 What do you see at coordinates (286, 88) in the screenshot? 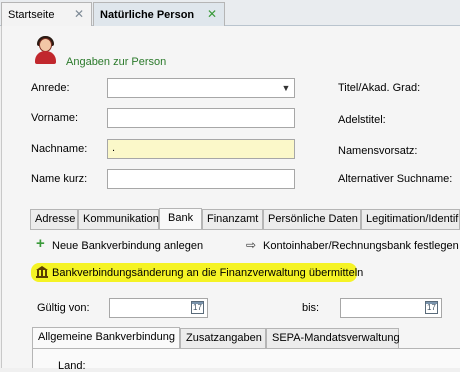
I see `chevron-down-icon: ▼` at bounding box center [286, 88].